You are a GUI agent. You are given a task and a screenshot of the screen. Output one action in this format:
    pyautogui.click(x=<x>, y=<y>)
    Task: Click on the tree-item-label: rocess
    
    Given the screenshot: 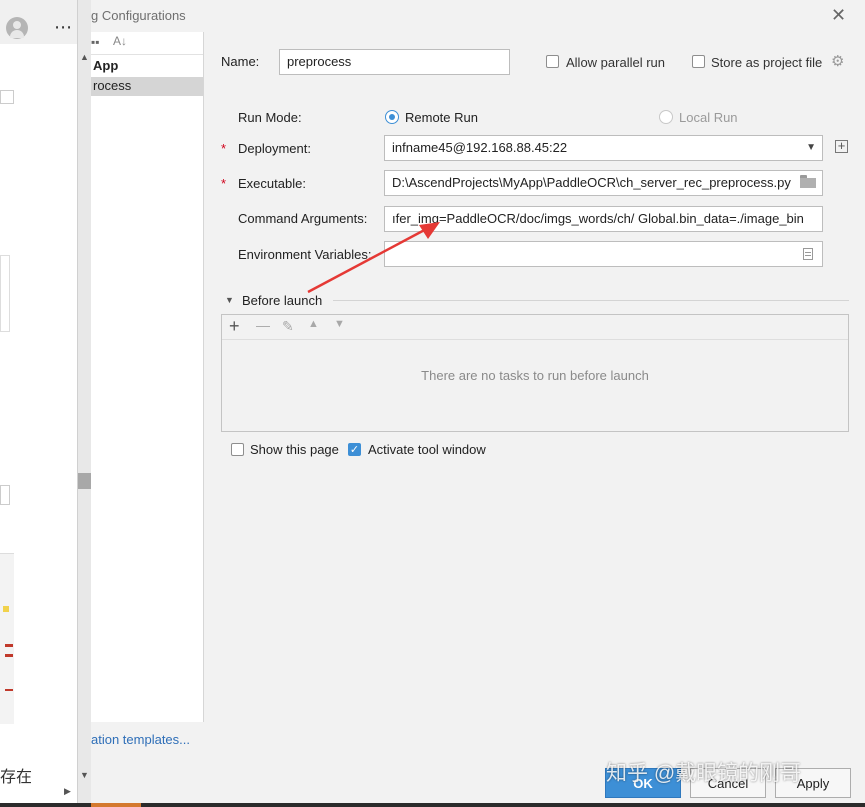 What is the action you would take?
    pyautogui.click(x=112, y=85)
    